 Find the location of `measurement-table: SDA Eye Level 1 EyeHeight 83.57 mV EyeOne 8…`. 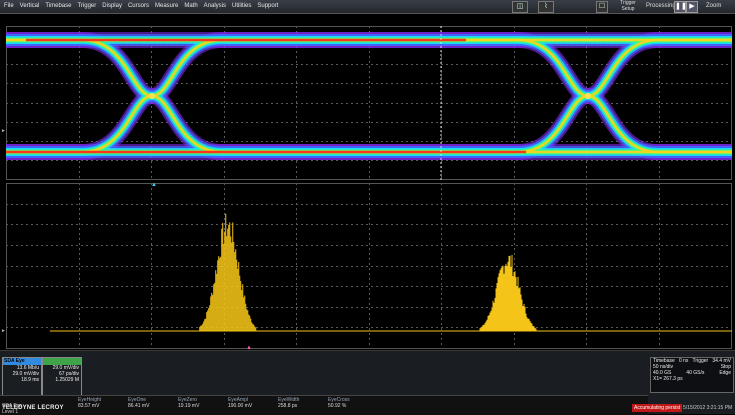

measurement-table: SDA Eye Level 1 EyeHeight 83.57 mV EyeOne 8… is located at coordinates (324, 405).